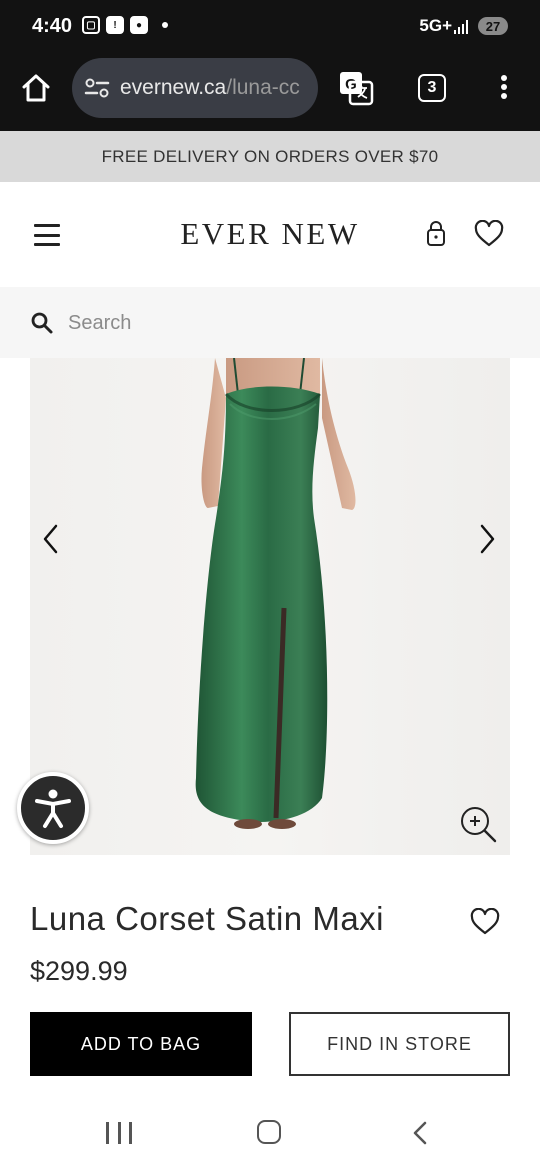 The image size is (540, 1170). I want to click on translate-icon: G, so click(356, 88).